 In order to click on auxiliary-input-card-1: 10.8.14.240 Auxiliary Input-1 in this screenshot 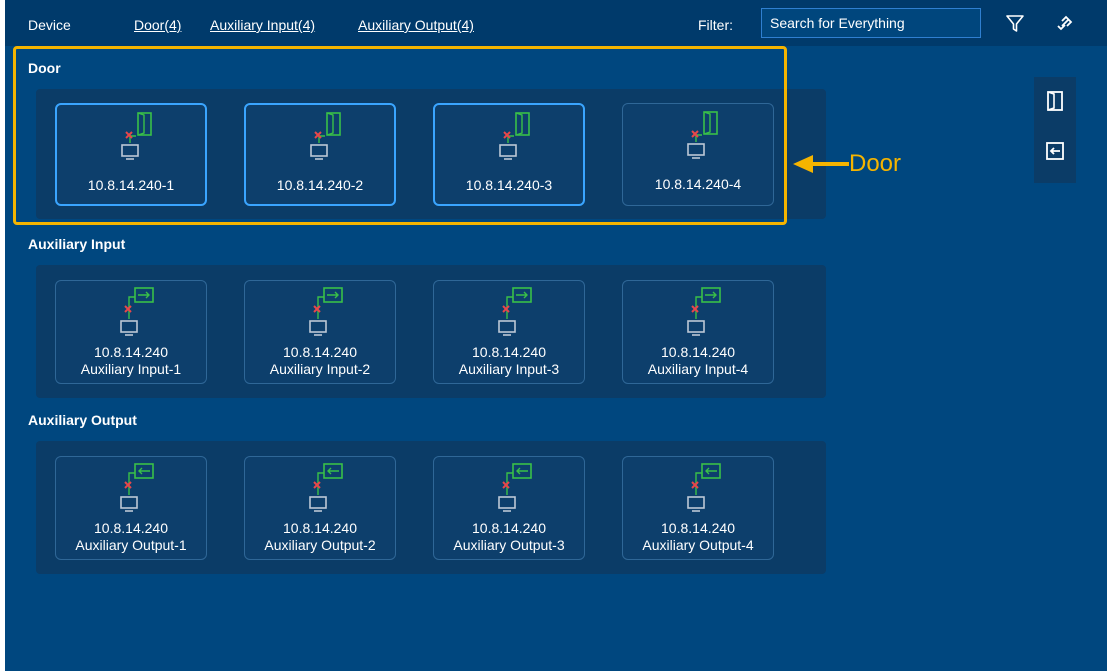, I will do `click(131, 332)`.